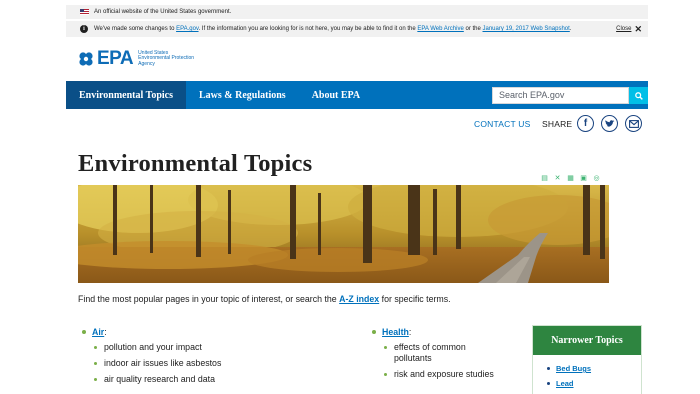  Describe the element at coordinates (157, 379) in the screenshot. I see `list-item: air quality research and data` at that location.